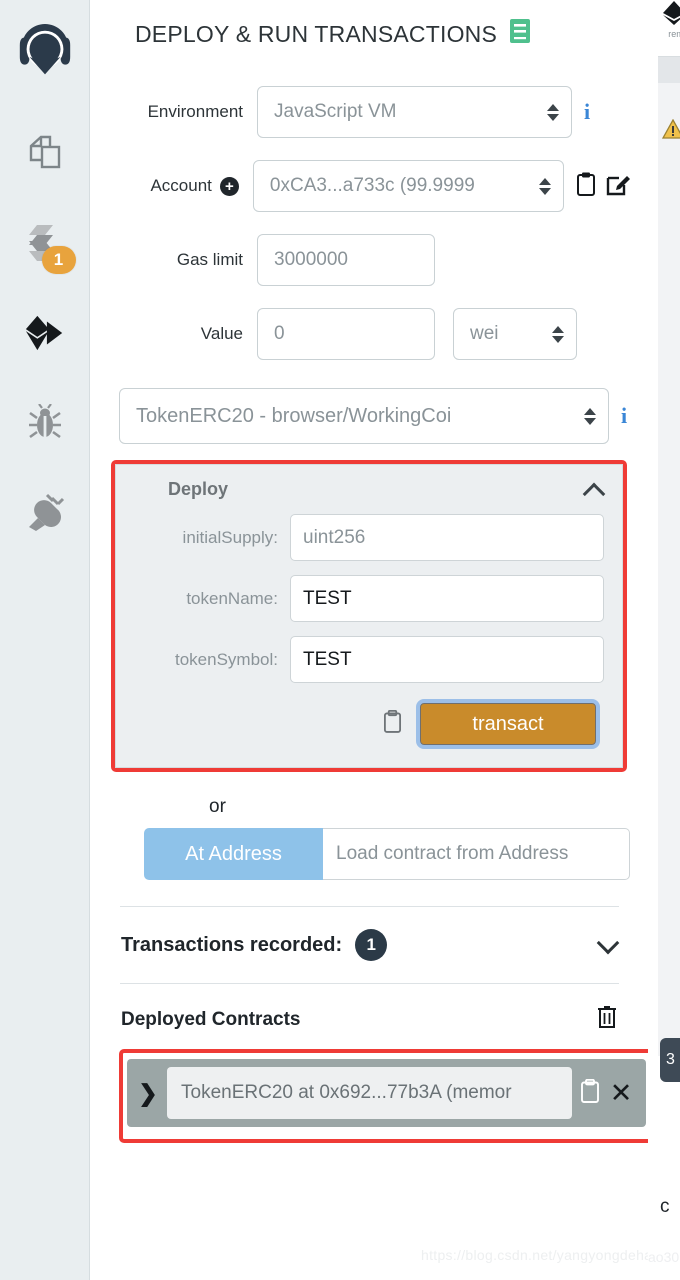 The width and height of the screenshot is (680, 1280). Describe the element at coordinates (447, 537) in the screenshot. I see `arg-input-initial-supply: uint256` at that location.